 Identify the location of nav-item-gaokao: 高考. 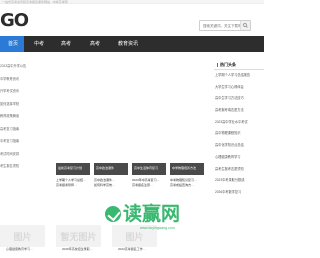
(66, 44).